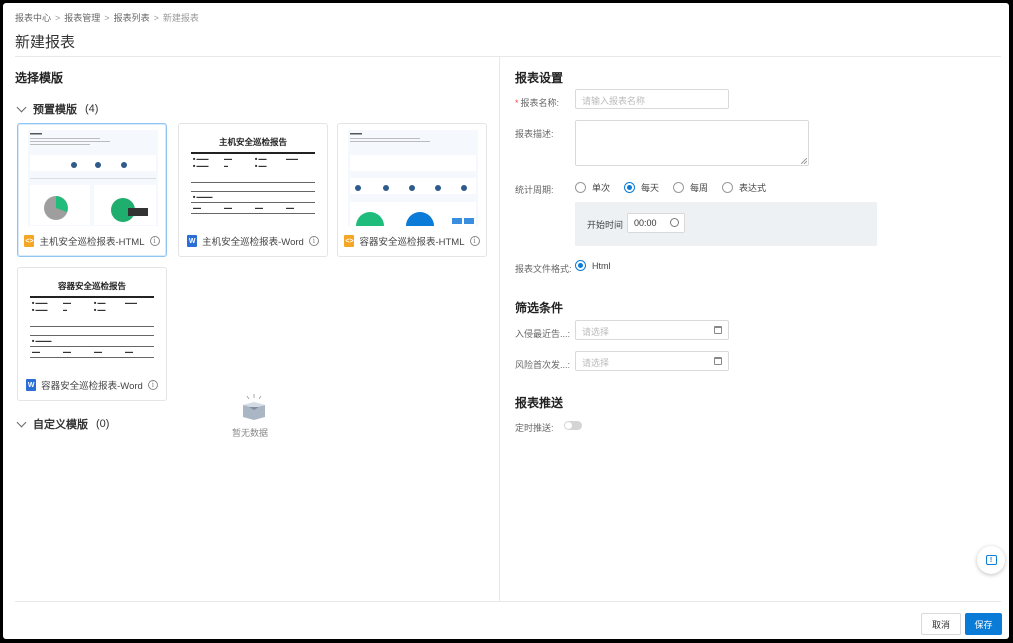 The width and height of the screenshot is (1013, 643). Describe the element at coordinates (192, 241) in the screenshot. I see `word-file-icon: W` at that location.